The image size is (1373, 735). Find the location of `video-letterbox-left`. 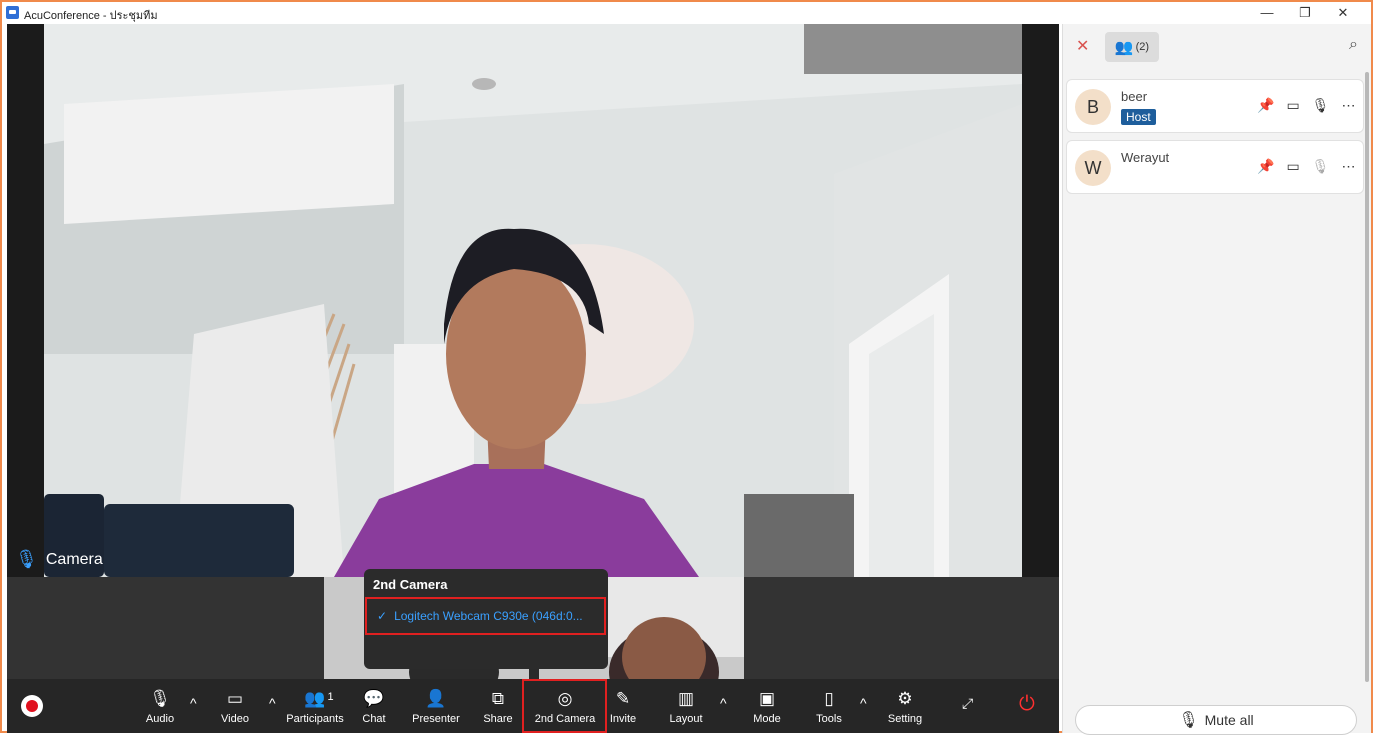

video-letterbox-left is located at coordinates (25, 300).